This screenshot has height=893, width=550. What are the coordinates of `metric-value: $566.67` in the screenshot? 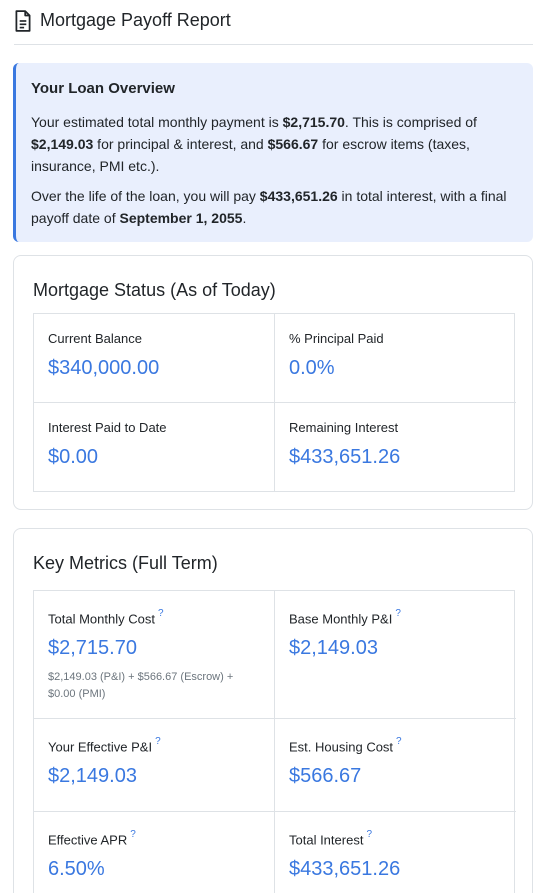 It's located at (325, 776).